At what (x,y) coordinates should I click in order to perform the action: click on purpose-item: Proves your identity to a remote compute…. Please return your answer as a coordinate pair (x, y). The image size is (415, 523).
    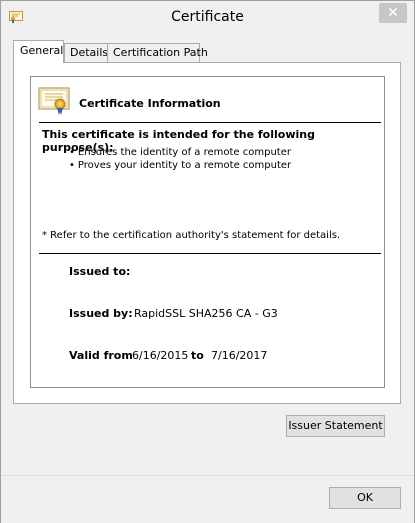
    Looking at the image, I should click on (180, 165).